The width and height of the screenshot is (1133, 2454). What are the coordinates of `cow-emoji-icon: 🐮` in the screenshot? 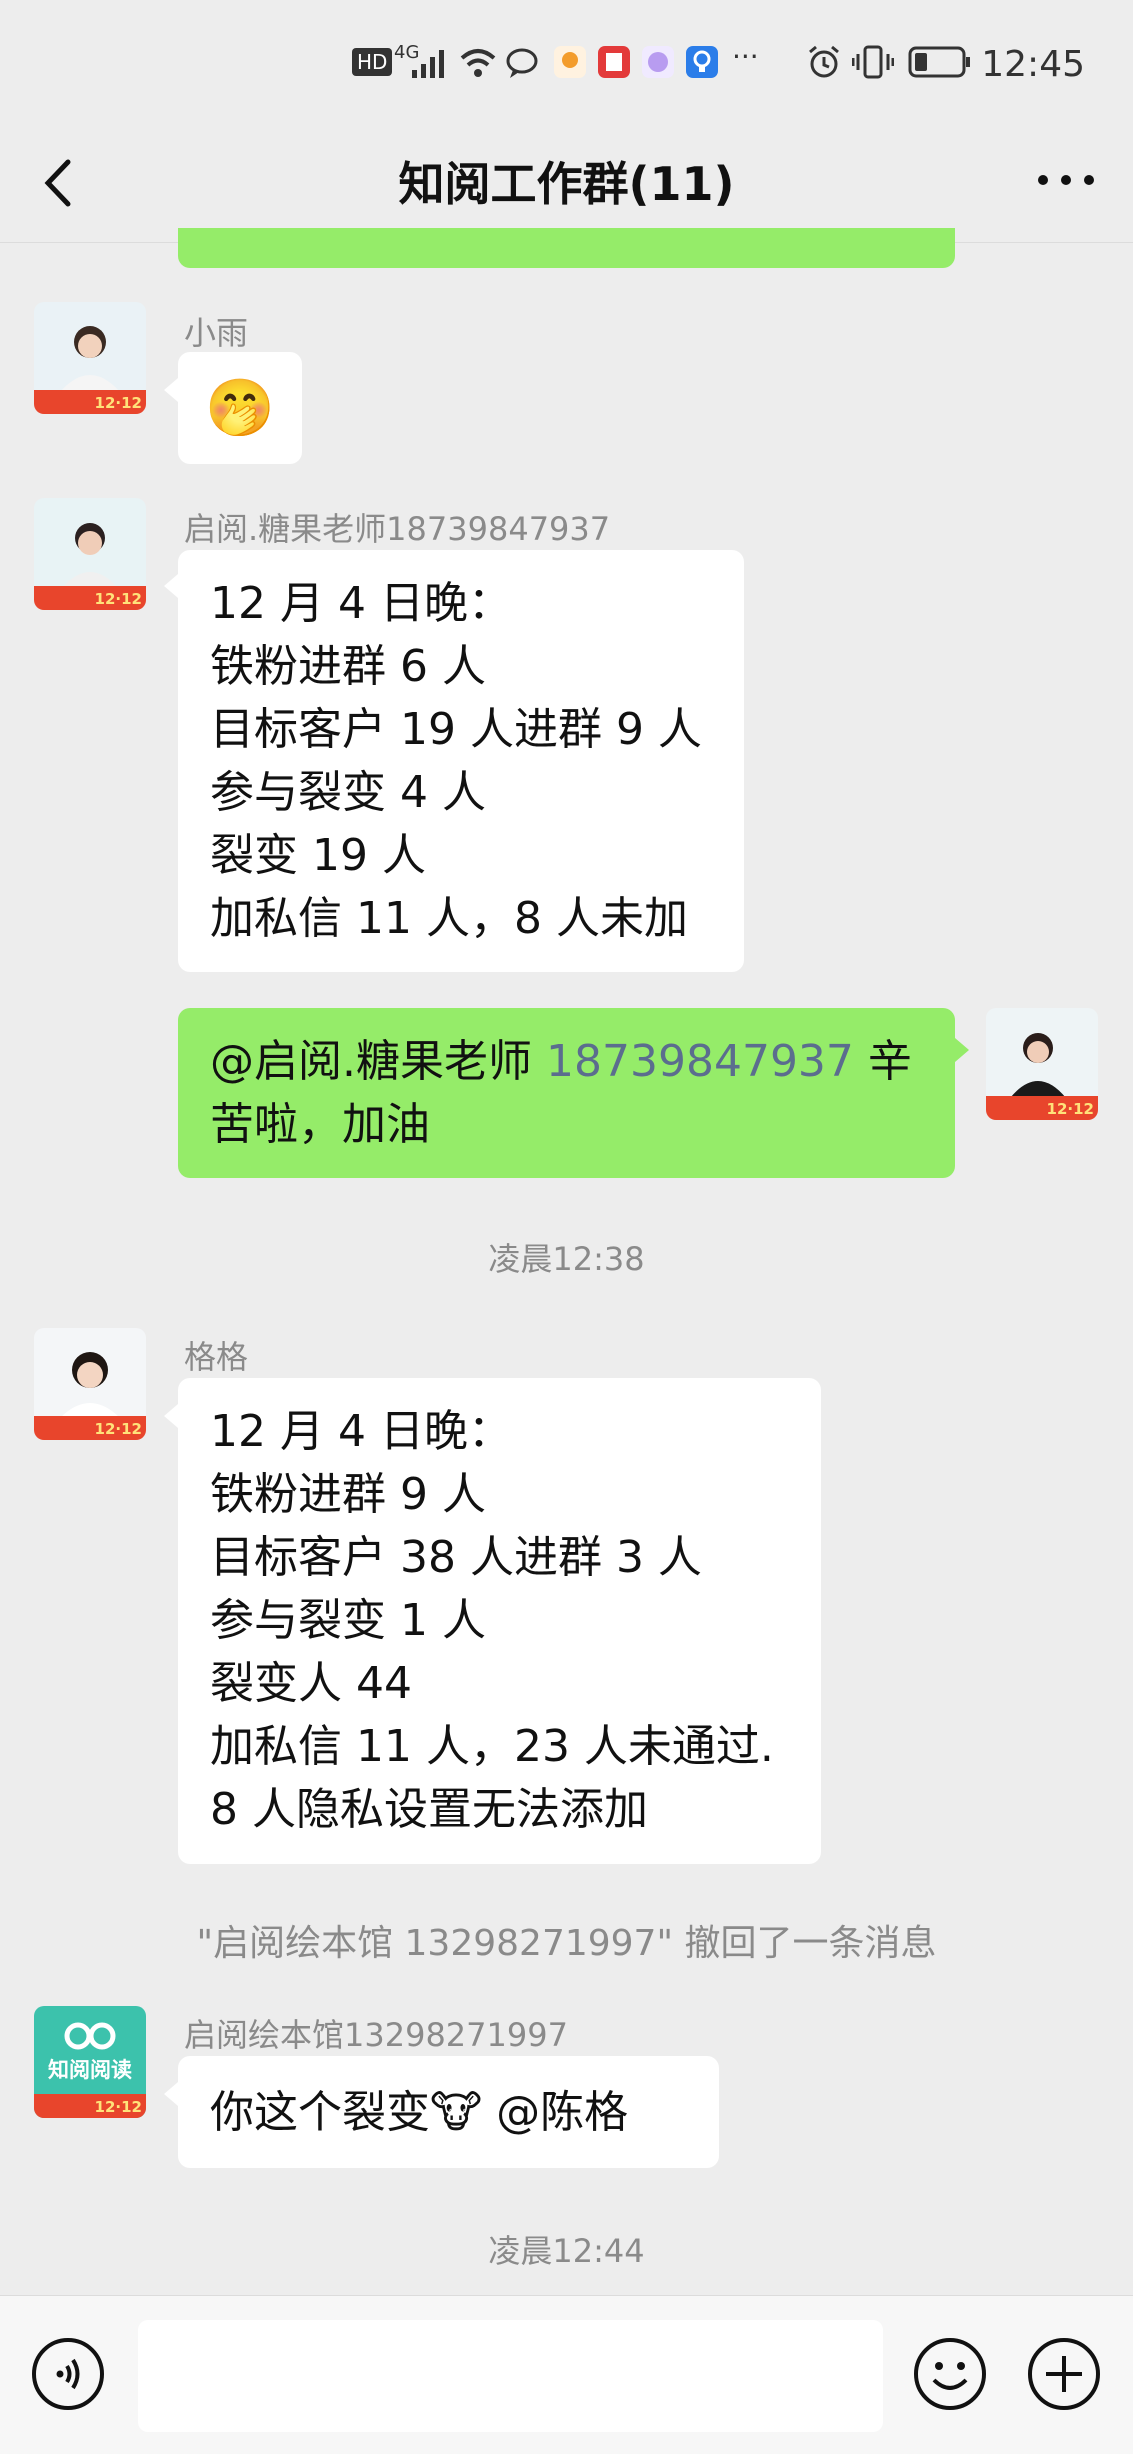 It's located at (456, 2112).